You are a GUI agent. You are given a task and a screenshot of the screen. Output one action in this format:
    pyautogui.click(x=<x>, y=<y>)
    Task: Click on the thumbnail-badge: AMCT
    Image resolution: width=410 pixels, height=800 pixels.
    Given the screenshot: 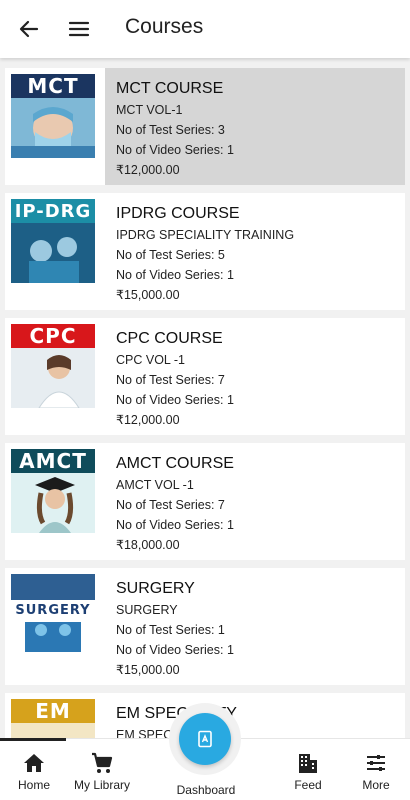 What is the action you would take?
    pyautogui.click(x=53, y=461)
    